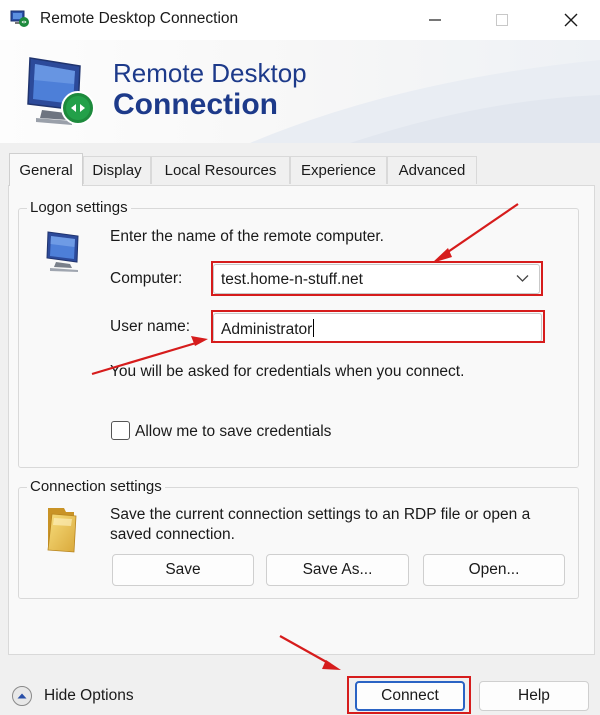 This screenshot has height=715, width=600. I want to click on connect-button: Connect, so click(410, 696).